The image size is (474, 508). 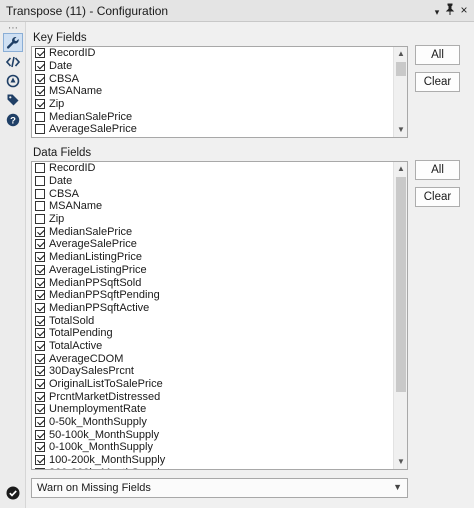 What do you see at coordinates (212, 270) in the screenshot?
I see `list-item: AverageListingPrice` at bounding box center [212, 270].